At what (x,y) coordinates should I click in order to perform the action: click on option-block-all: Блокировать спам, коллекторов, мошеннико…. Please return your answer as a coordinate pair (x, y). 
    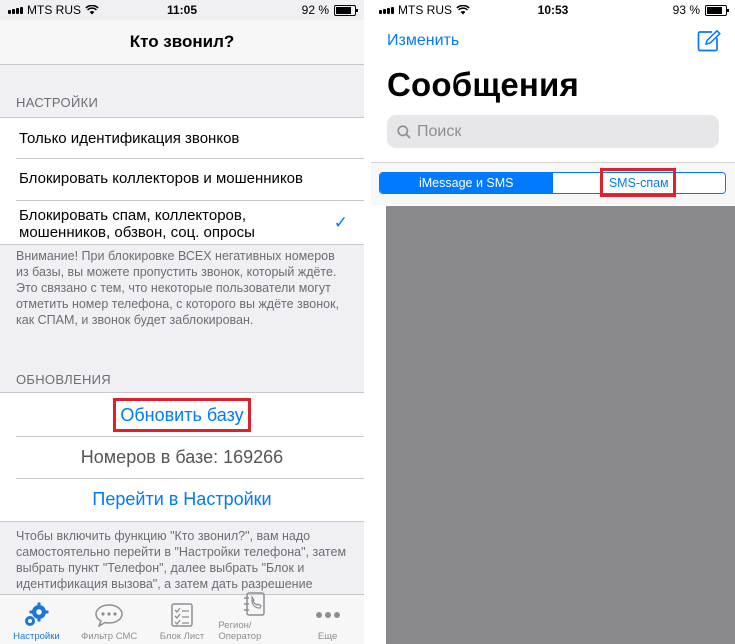
    Looking at the image, I should click on (182, 222).